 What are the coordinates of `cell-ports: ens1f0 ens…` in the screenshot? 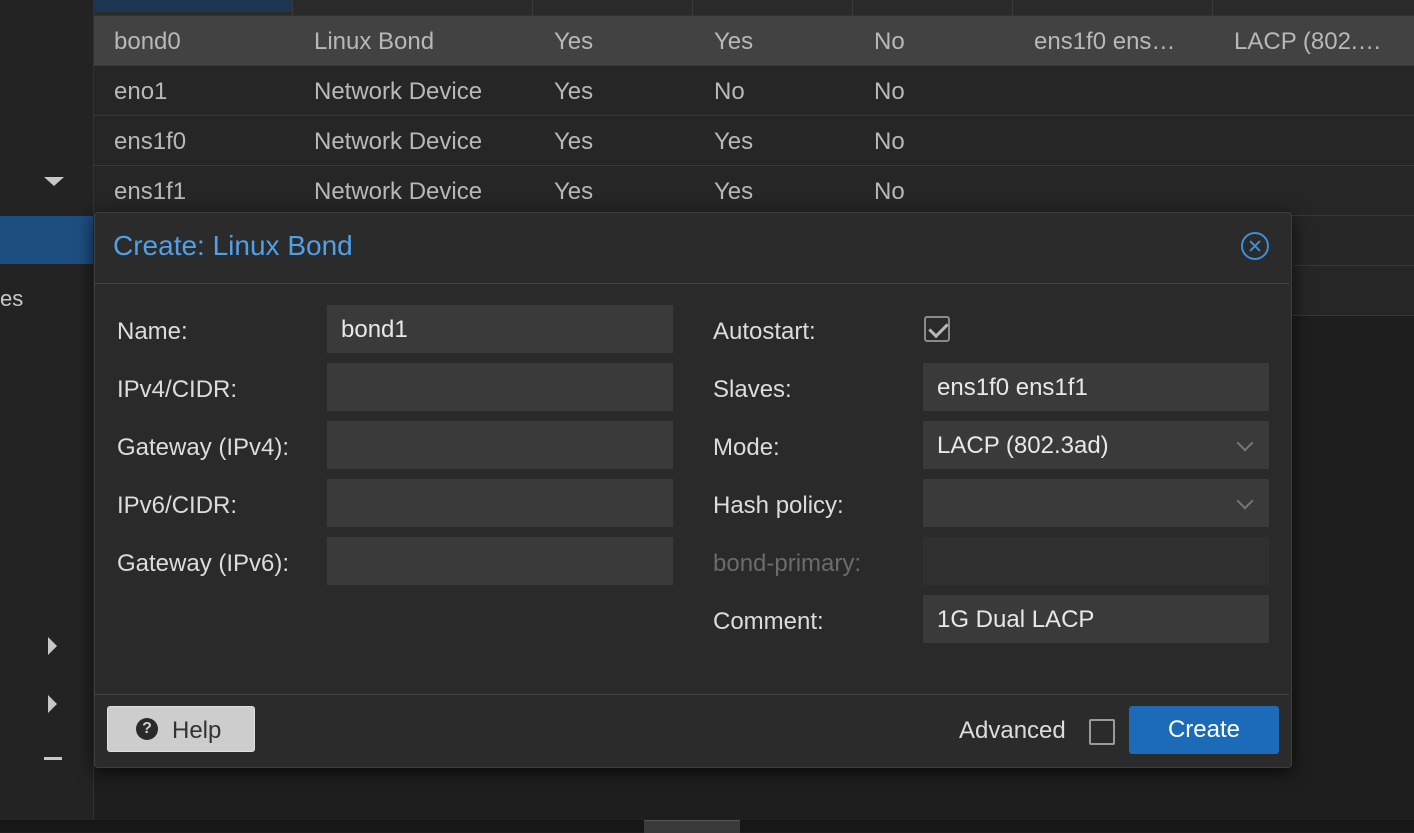 It's located at (1105, 41).